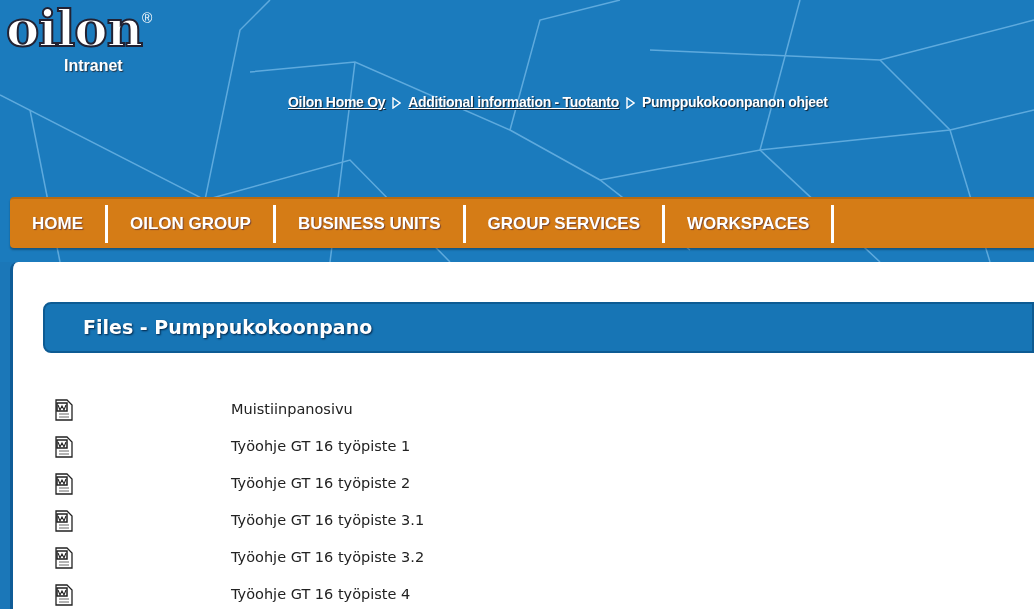 The image size is (1034, 609). Describe the element at coordinates (748, 223) in the screenshot. I see `nav-link: WORKSPACES` at that location.